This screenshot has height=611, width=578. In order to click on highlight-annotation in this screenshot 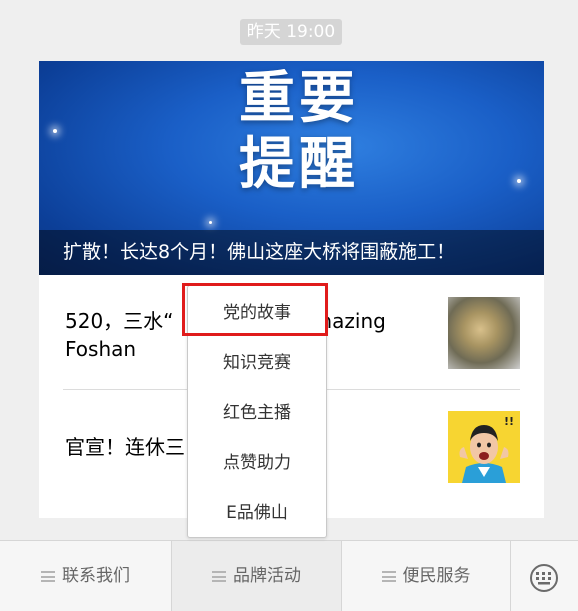, I will do `click(255, 309)`.